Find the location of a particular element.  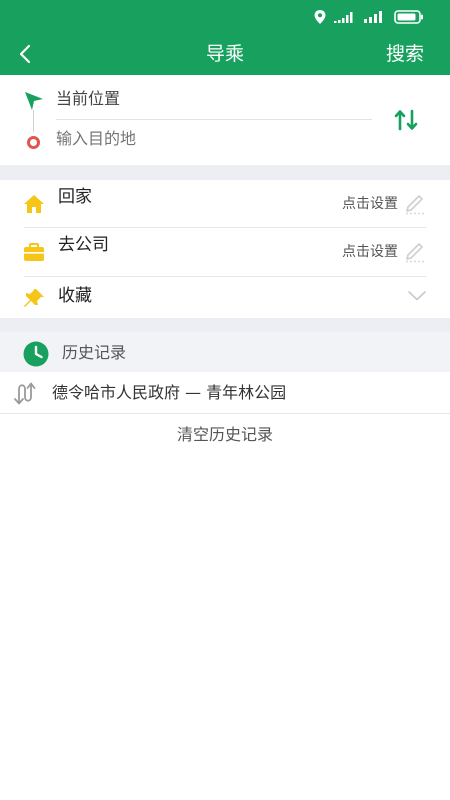

destination-input is located at coordinates (206, 139).